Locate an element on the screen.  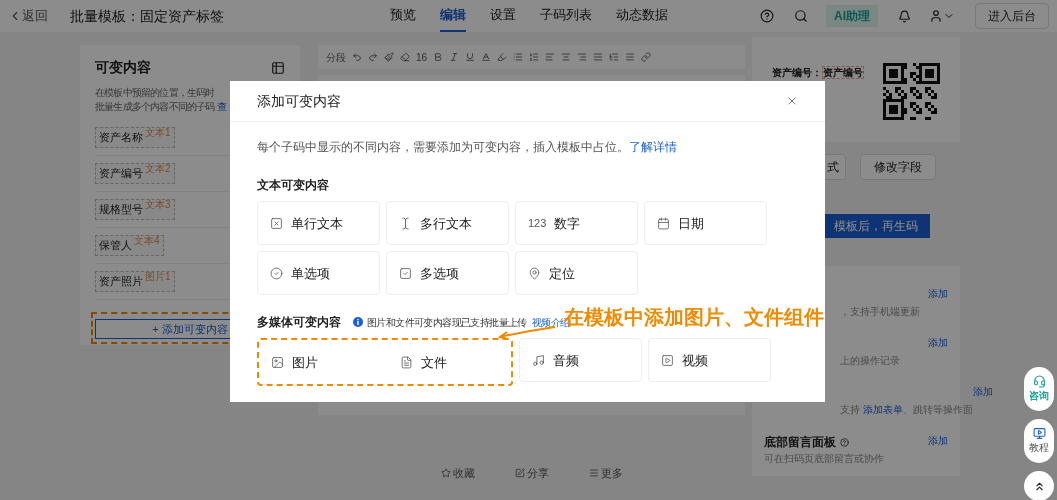
nav-tab: 动态数据 is located at coordinates (642, 16).